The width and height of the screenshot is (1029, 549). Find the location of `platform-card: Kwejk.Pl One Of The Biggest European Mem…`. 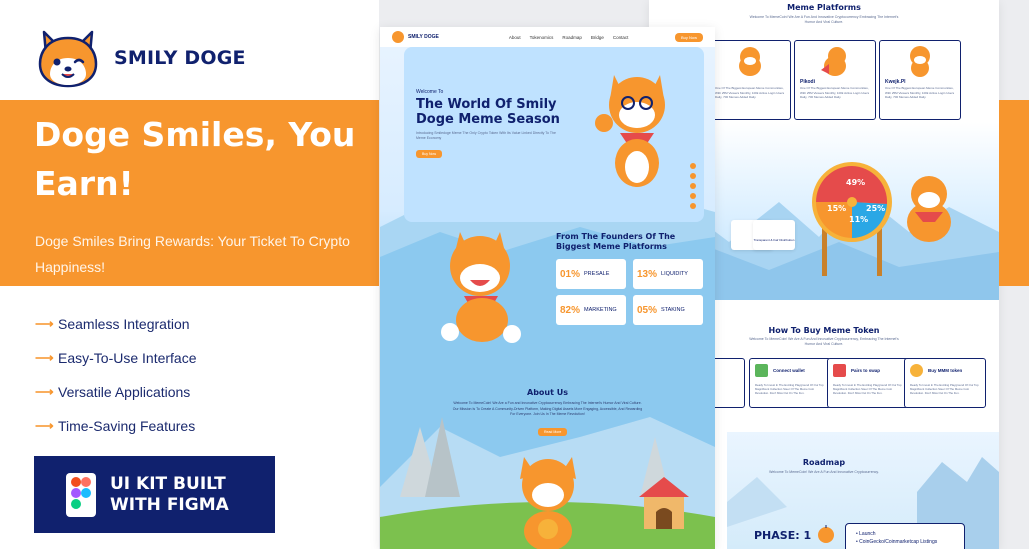

platform-card: Kwejk.Pl One Of The Biggest European Mem… is located at coordinates (920, 80).